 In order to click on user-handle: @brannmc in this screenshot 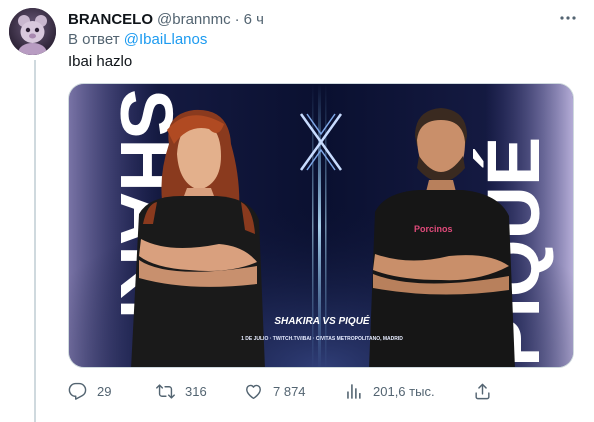, I will do `click(194, 19)`.